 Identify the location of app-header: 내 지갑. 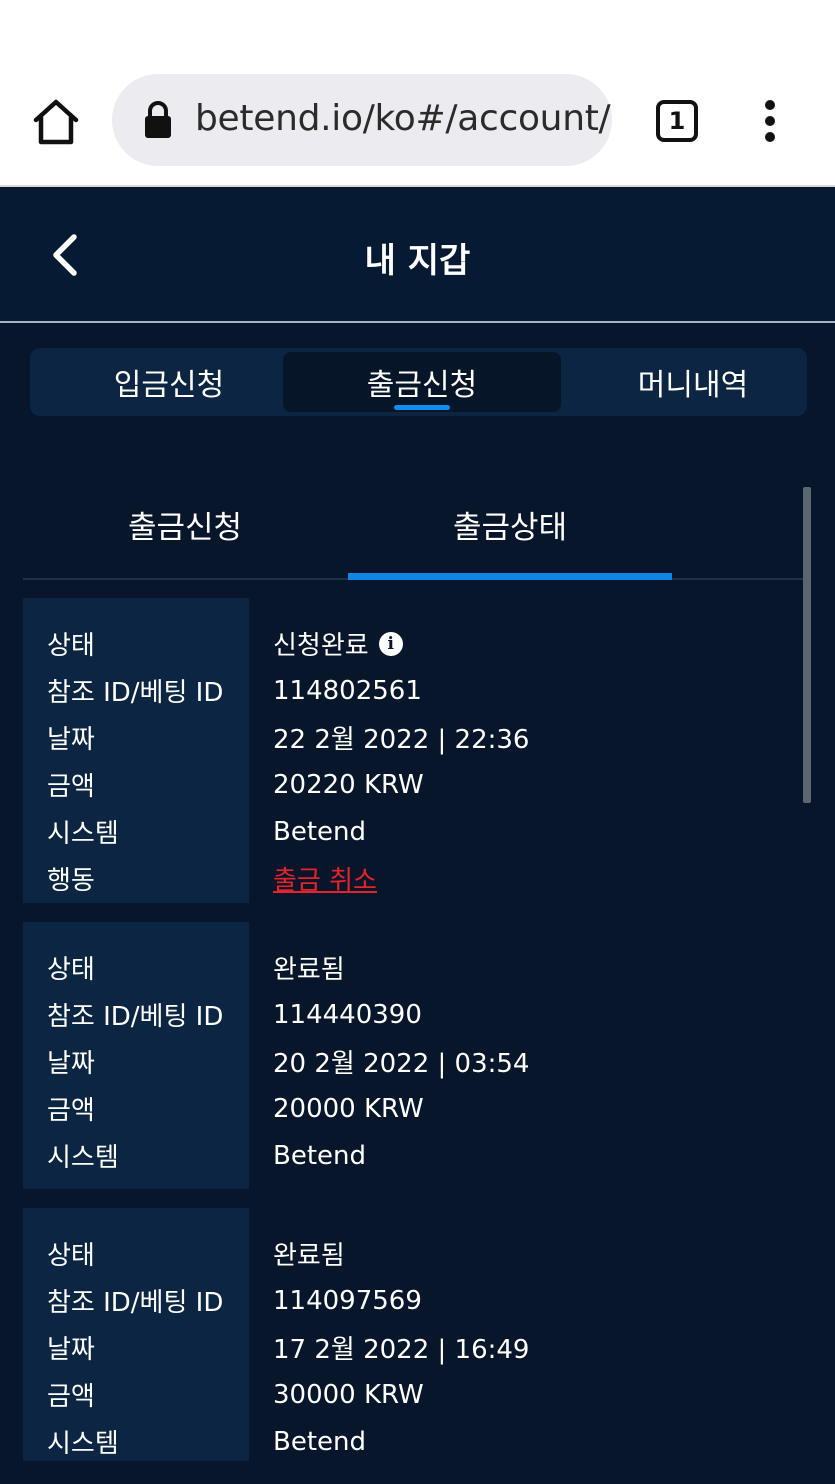
(417, 256).